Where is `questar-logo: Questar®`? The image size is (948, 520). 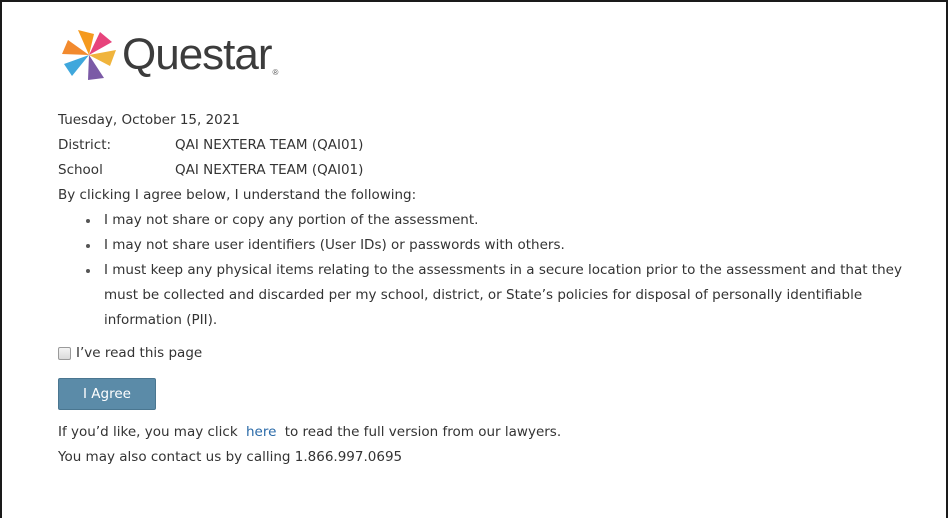 questar-logo: Questar® is located at coordinates (168, 55).